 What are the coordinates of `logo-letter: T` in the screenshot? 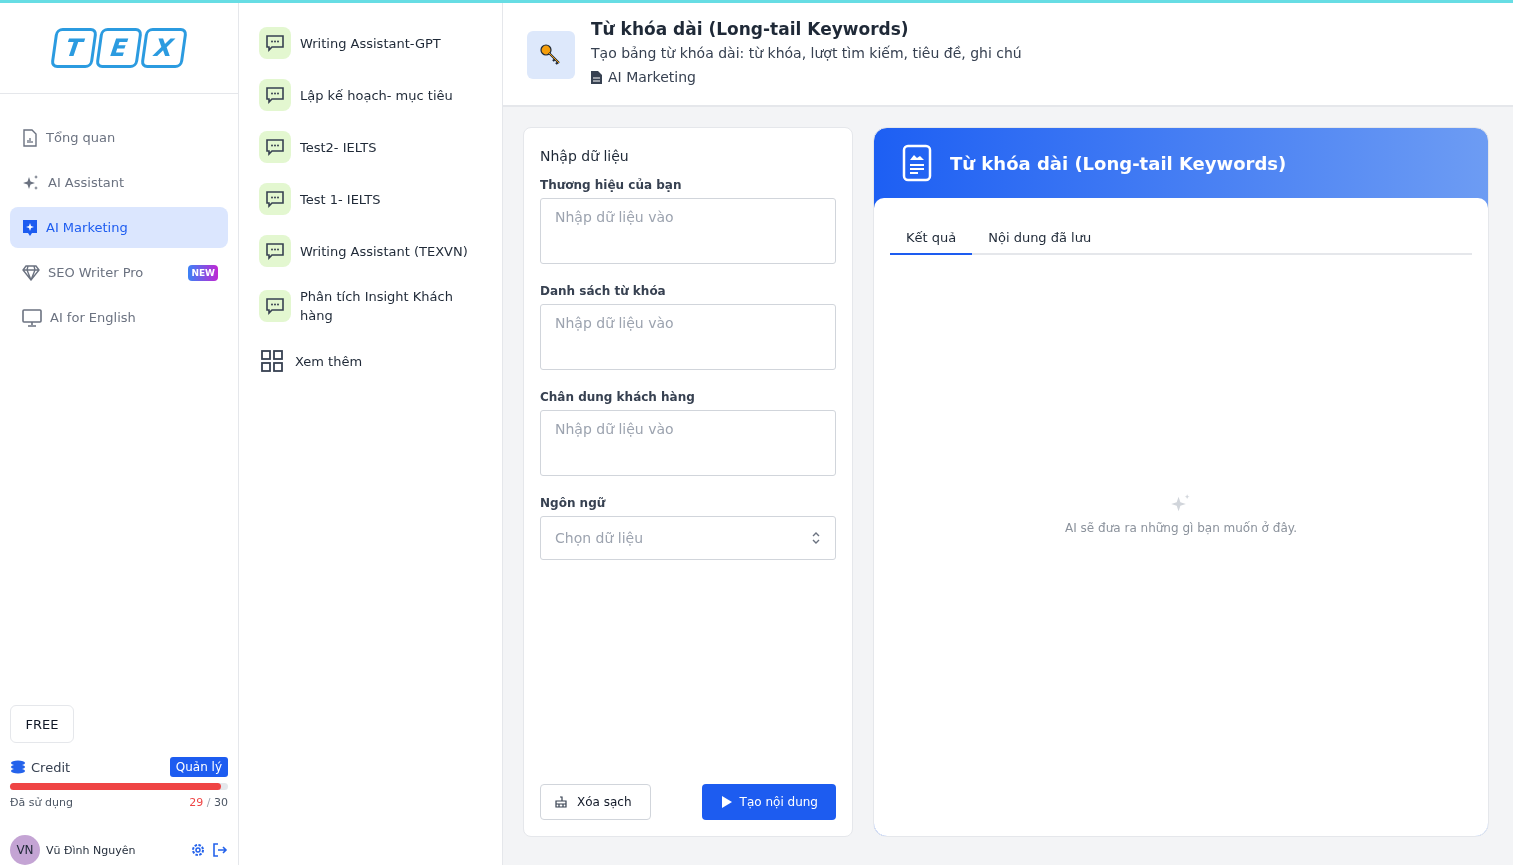 It's located at (74, 48).